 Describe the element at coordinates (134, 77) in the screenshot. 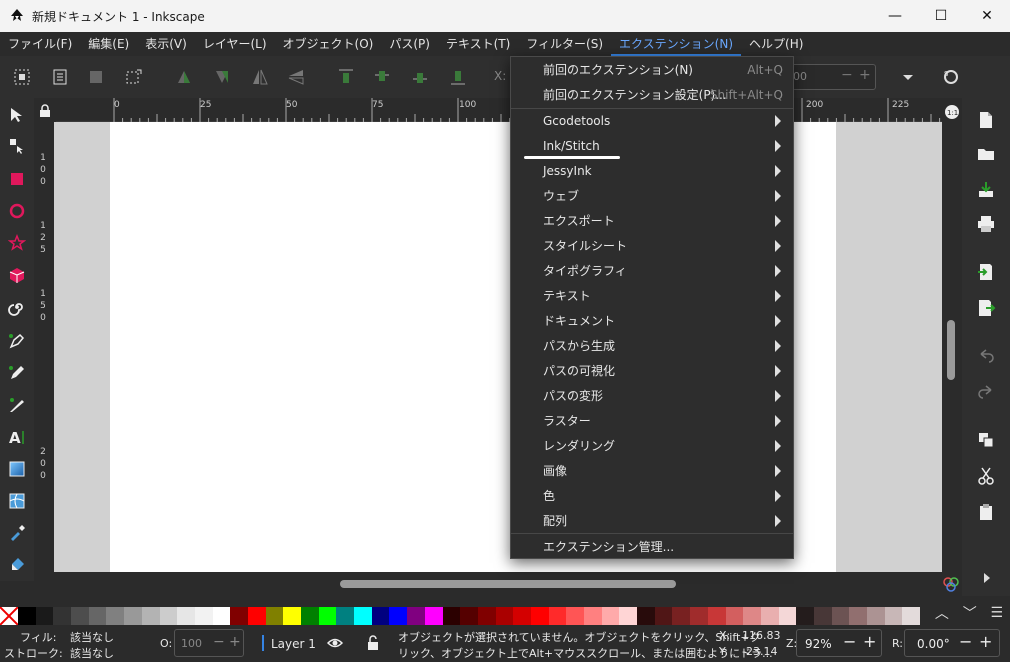

I see `deselect-icon` at that location.